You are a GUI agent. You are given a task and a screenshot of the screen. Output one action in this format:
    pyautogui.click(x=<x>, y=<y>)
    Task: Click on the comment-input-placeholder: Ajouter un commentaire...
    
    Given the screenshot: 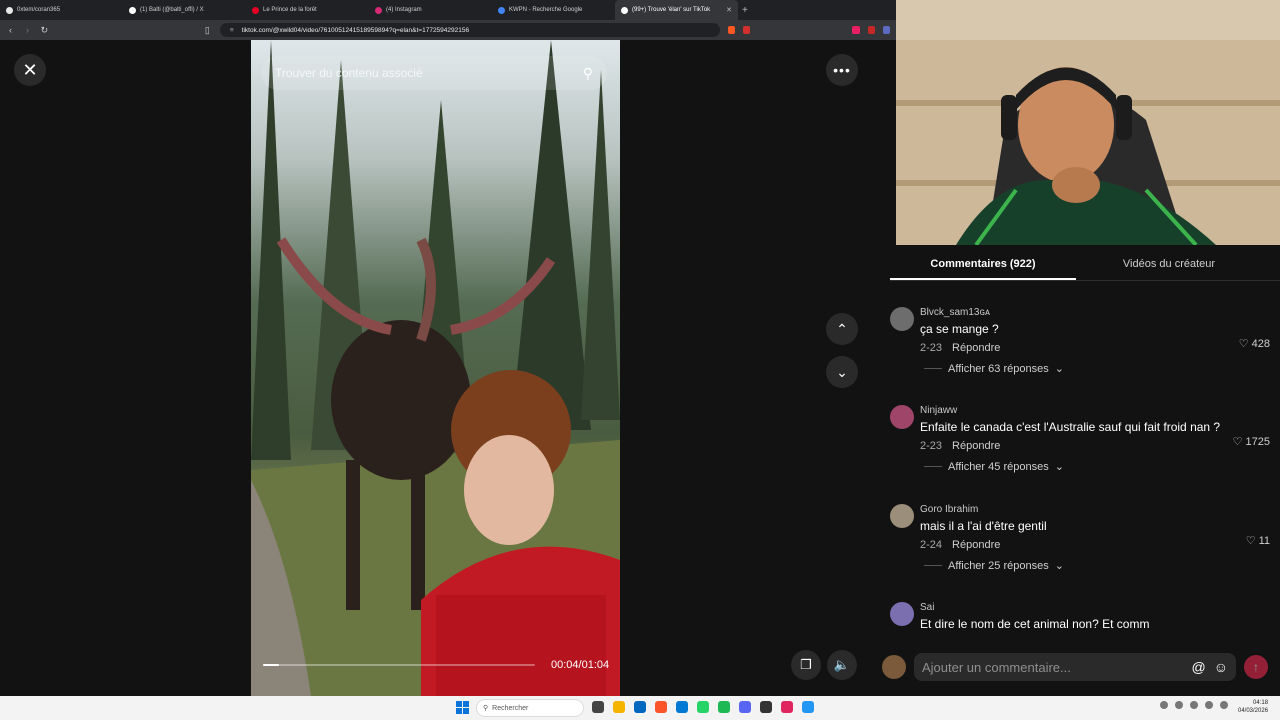 What is the action you would take?
    pyautogui.click(x=996, y=667)
    